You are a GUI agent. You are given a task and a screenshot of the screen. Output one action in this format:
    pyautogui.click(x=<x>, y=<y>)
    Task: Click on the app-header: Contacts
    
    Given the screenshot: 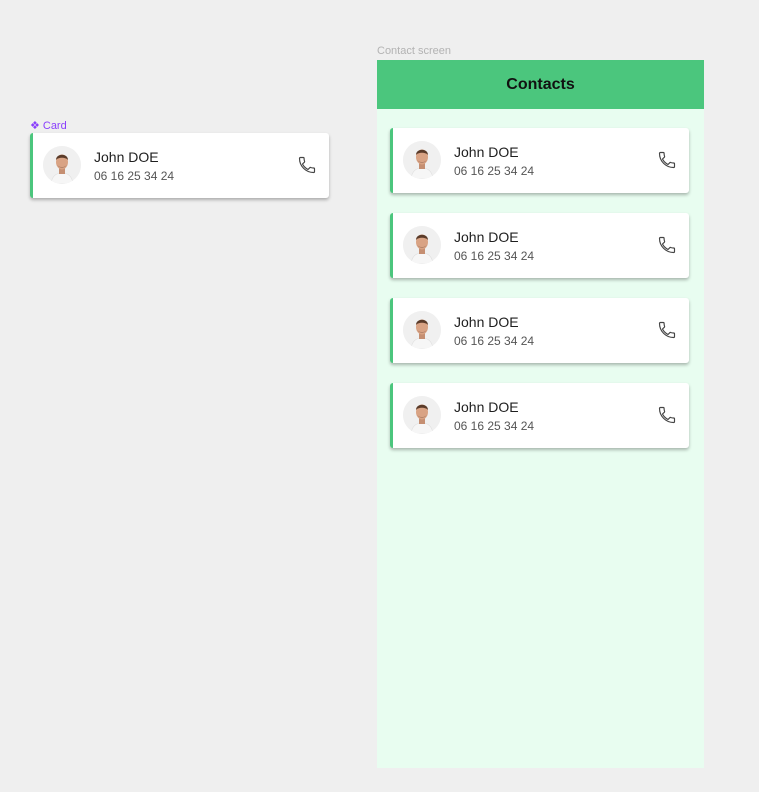 What is the action you would take?
    pyautogui.click(x=540, y=84)
    